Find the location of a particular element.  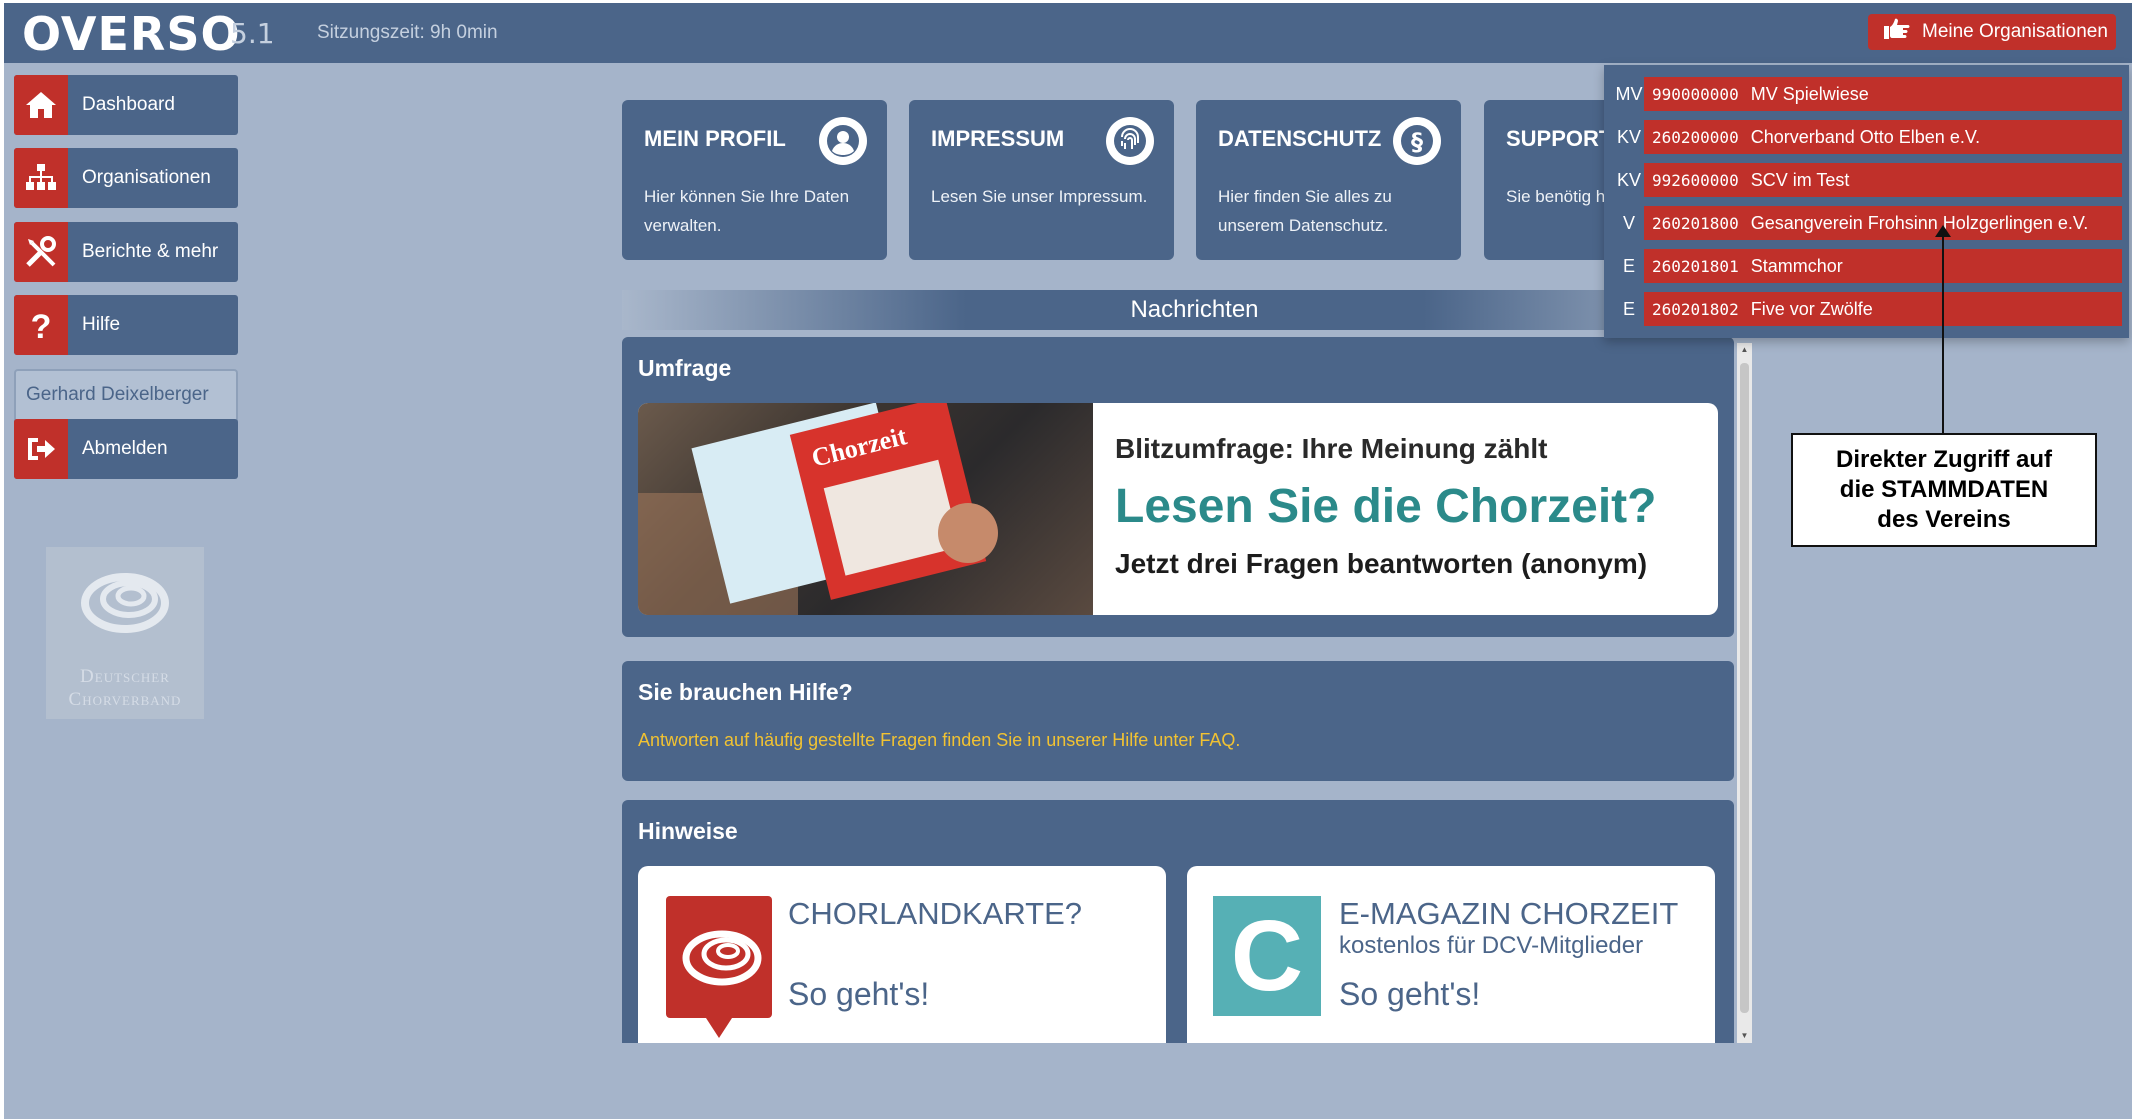

my-organizations-button: Meine Organisationen is located at coordinates (1992, 32).